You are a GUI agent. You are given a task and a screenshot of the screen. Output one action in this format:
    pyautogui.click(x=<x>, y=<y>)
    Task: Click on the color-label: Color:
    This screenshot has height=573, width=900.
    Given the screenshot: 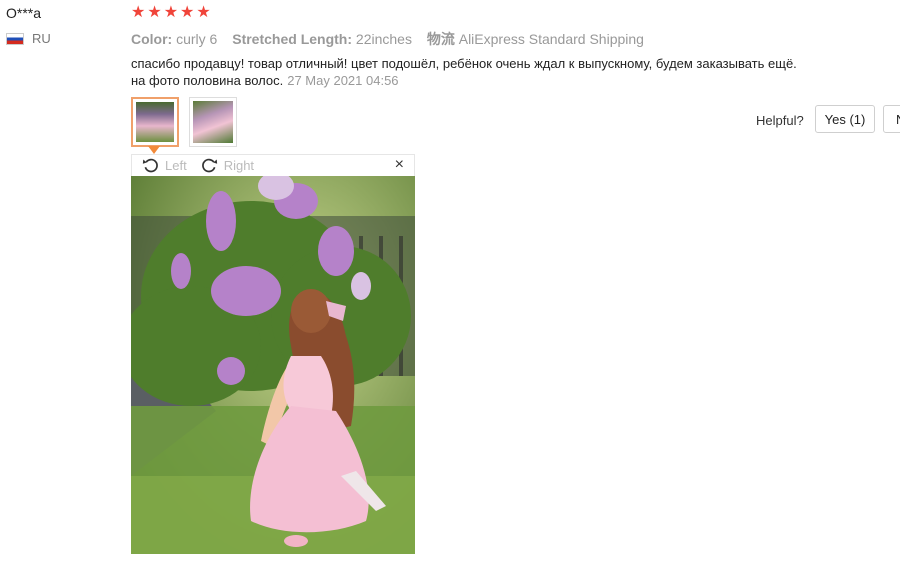 What is the action you would take?
    pyautogui.click(x=152, y=39)
    